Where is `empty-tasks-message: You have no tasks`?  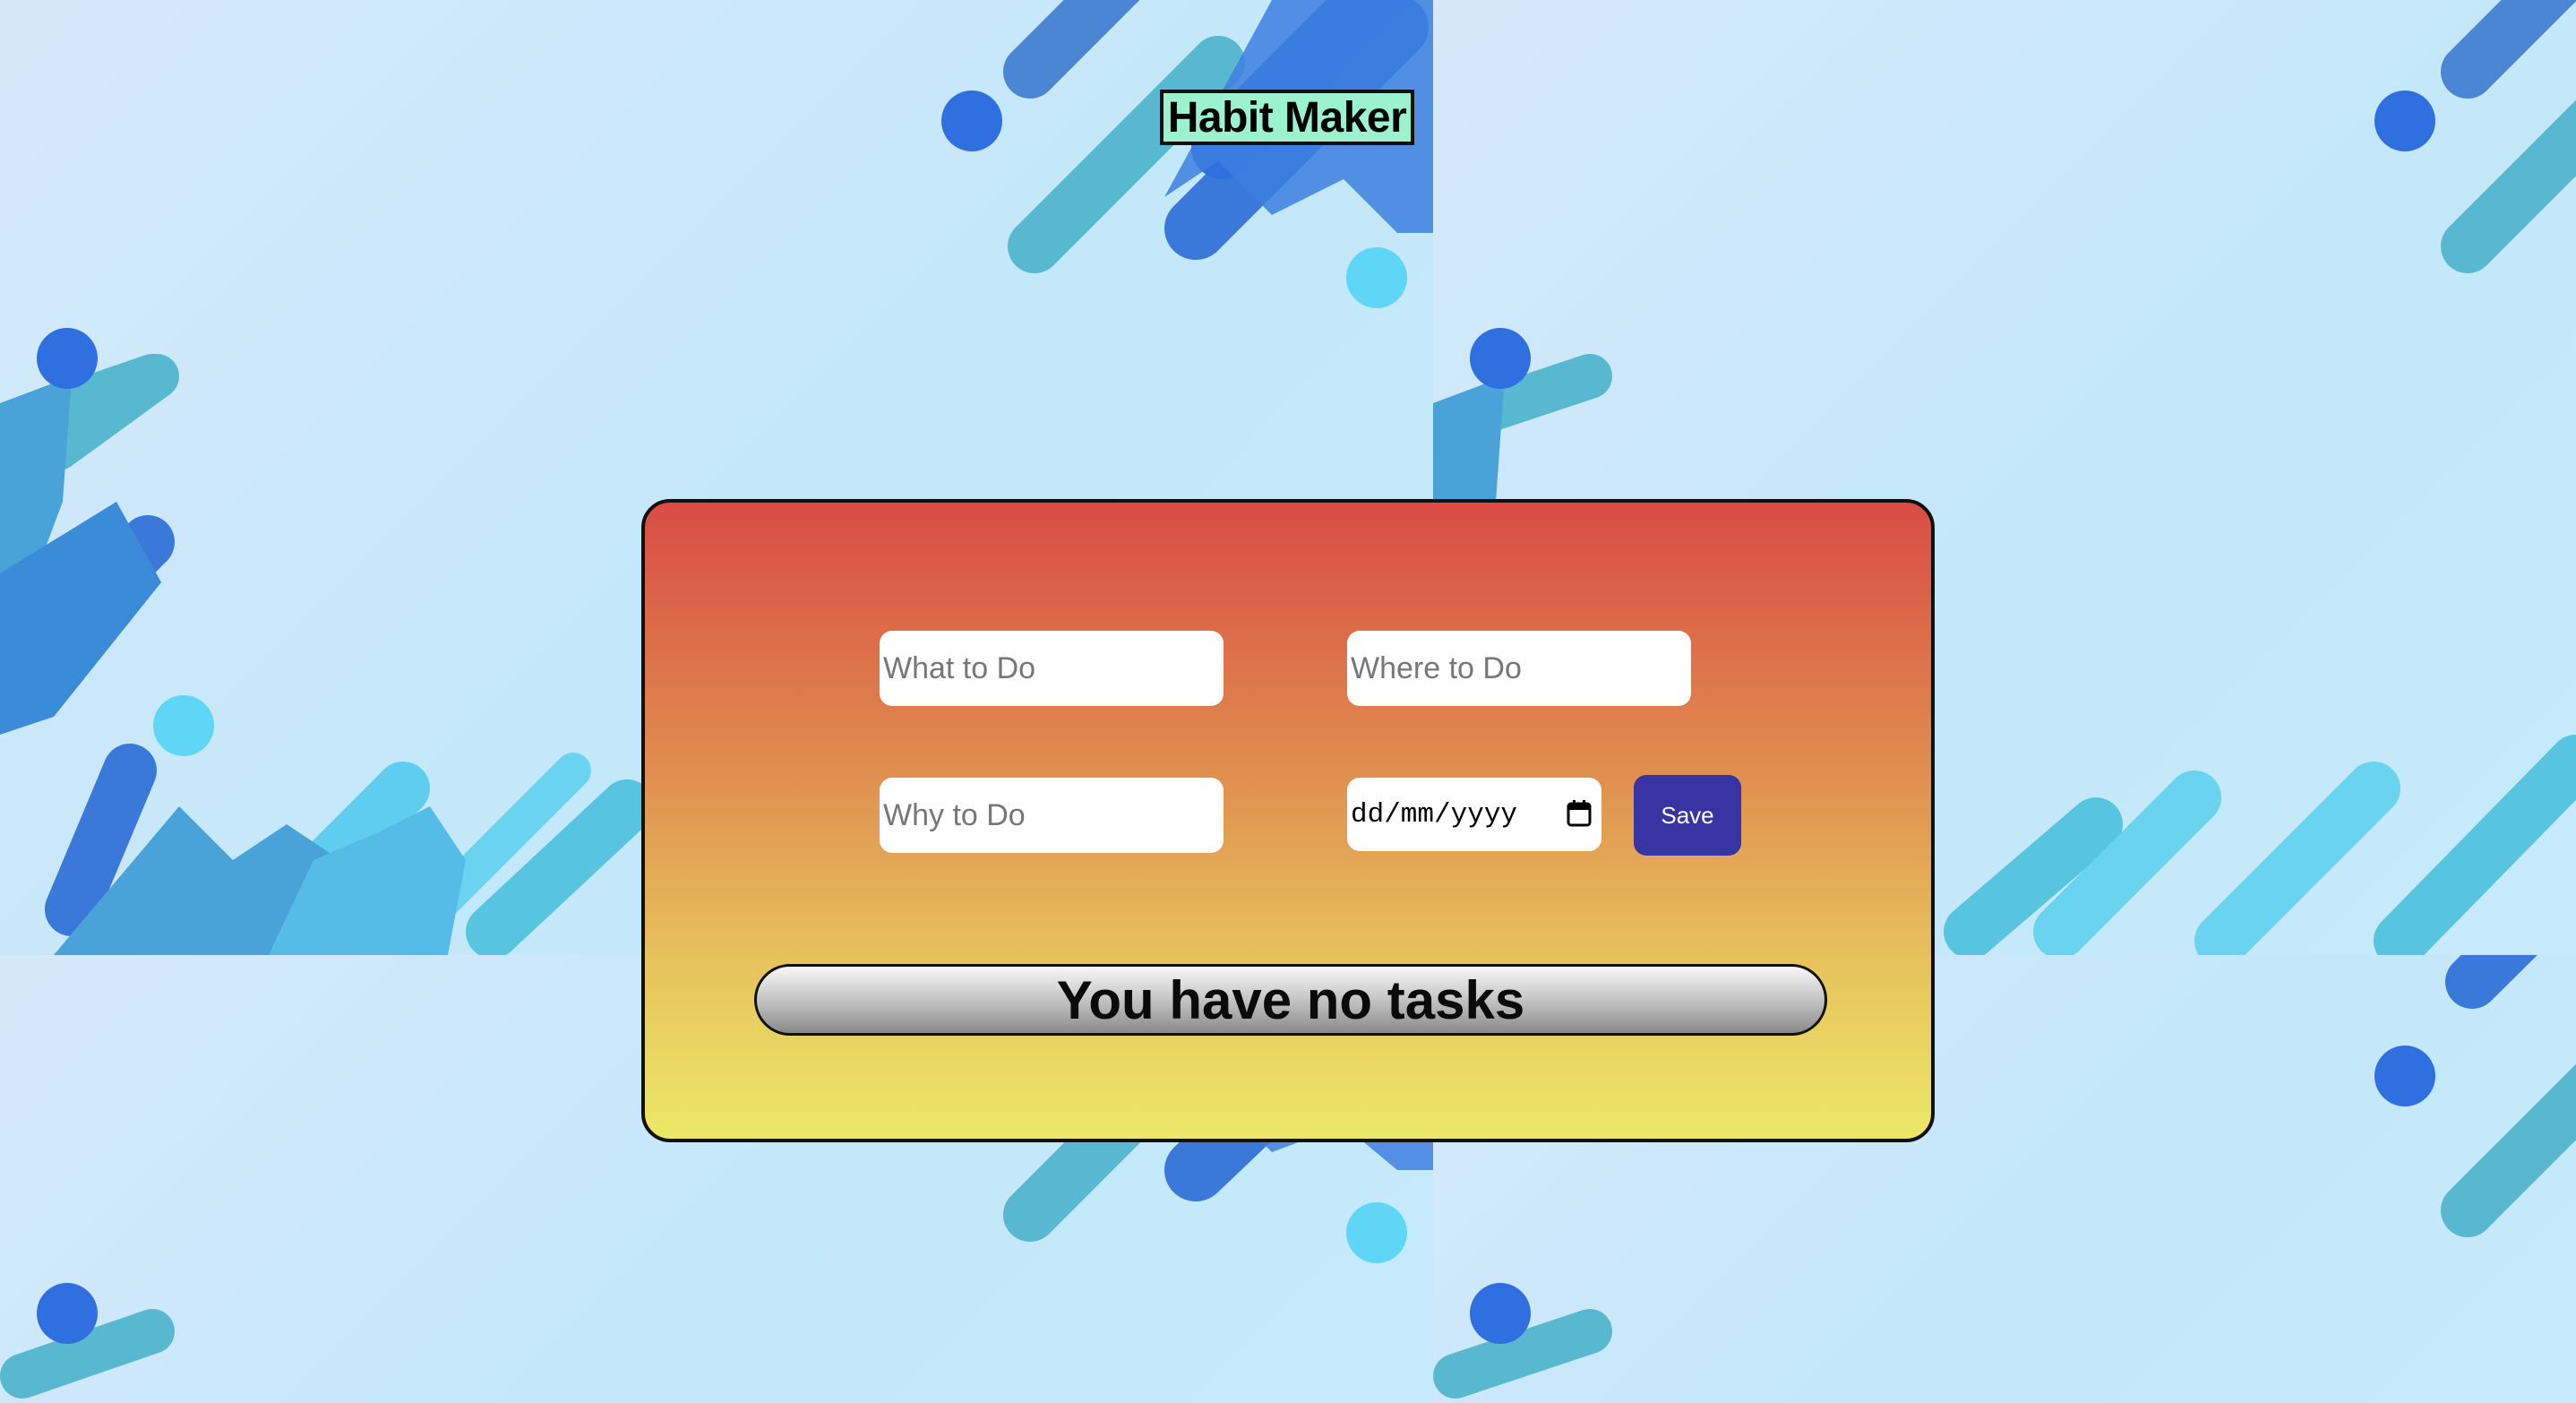
empty-tasks-message: You have no tasks is located at coordinates (1290, 999).